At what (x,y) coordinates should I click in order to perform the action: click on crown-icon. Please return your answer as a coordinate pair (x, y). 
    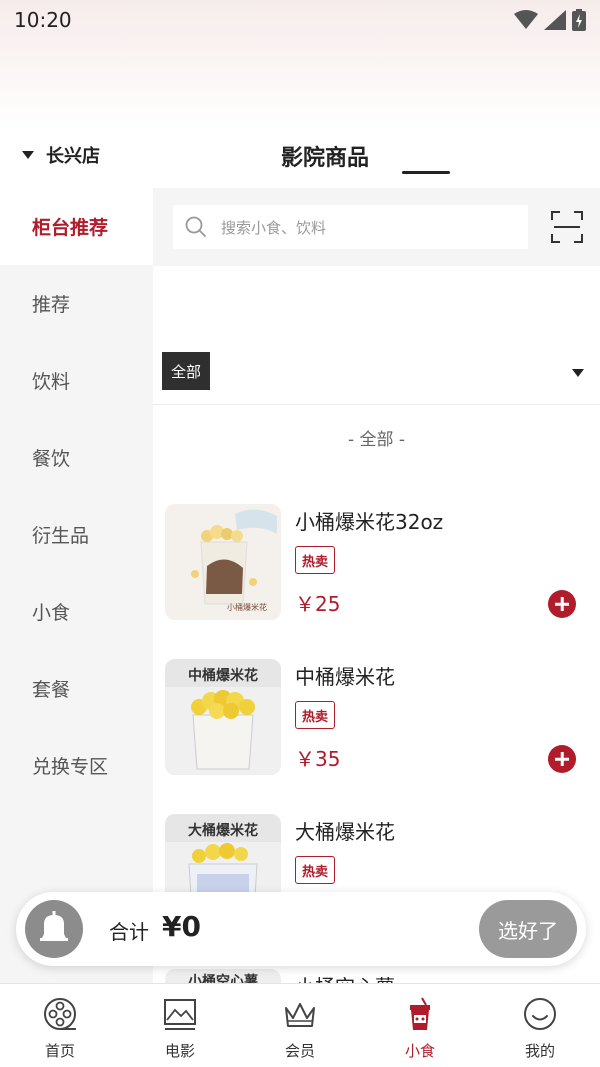
    Looking at the image, I should click on (300, 1015).